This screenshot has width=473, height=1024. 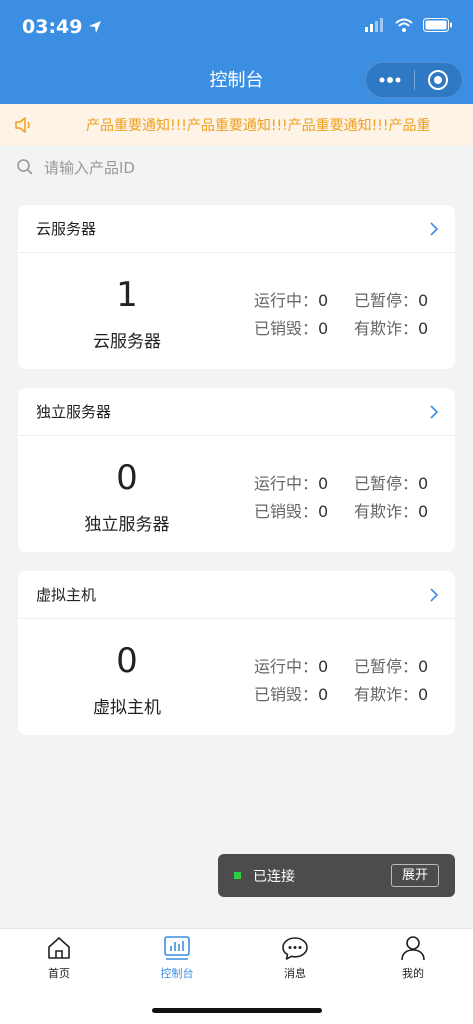 What do you see at coordinates (413, 948) in the screenshot?
I see `user-icon` at bounding box center [413, 948].